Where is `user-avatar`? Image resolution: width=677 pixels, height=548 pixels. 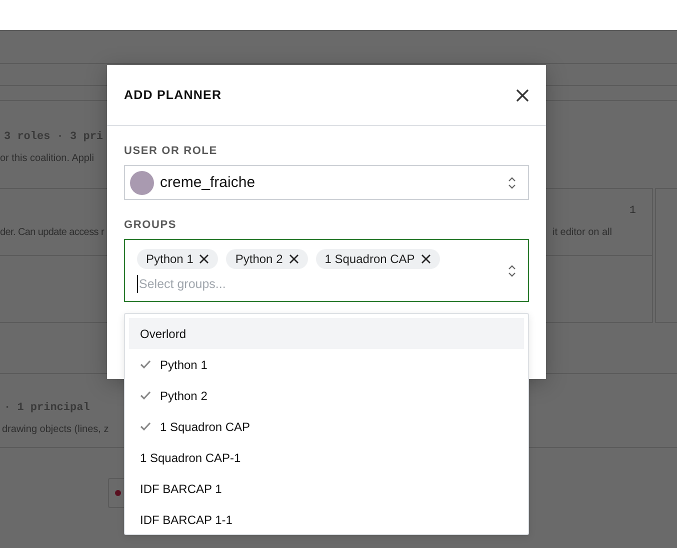 user-avatar is located at coordinates (142, 182).